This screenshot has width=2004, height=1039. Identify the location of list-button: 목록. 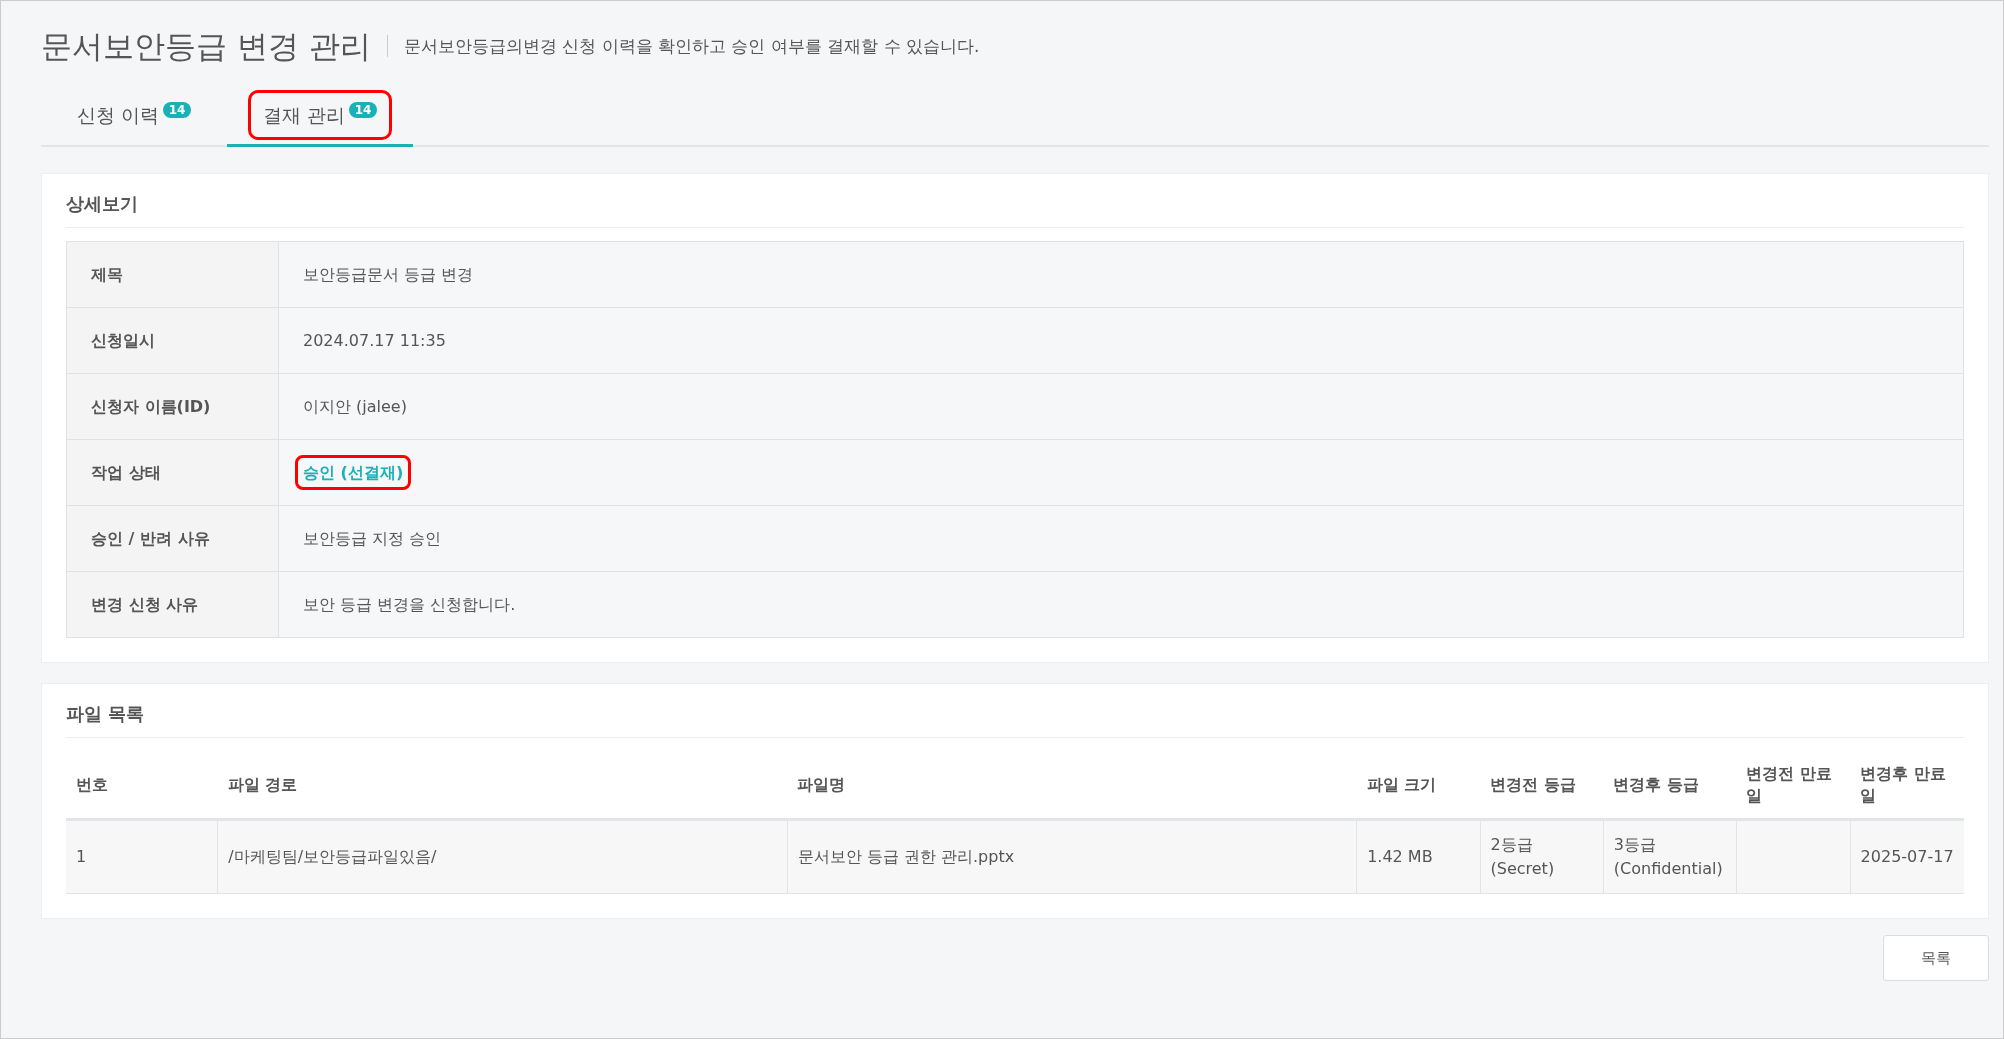
(1936, 957).